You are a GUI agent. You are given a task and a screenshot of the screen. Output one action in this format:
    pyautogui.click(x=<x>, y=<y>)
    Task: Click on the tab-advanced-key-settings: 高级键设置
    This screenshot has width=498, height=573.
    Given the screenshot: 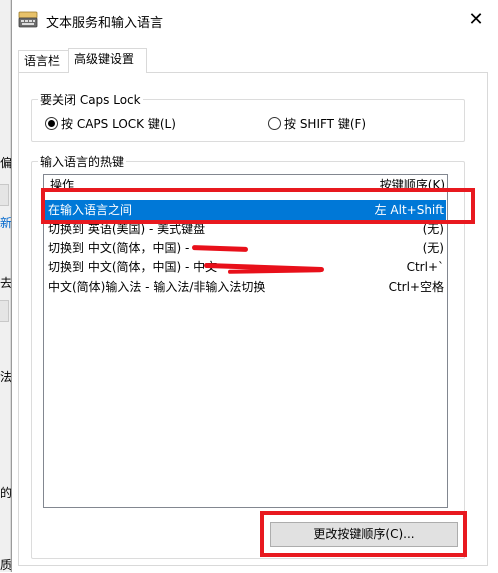 What is the action you would take?
    pyautogui.click(x=107, y=60)
    